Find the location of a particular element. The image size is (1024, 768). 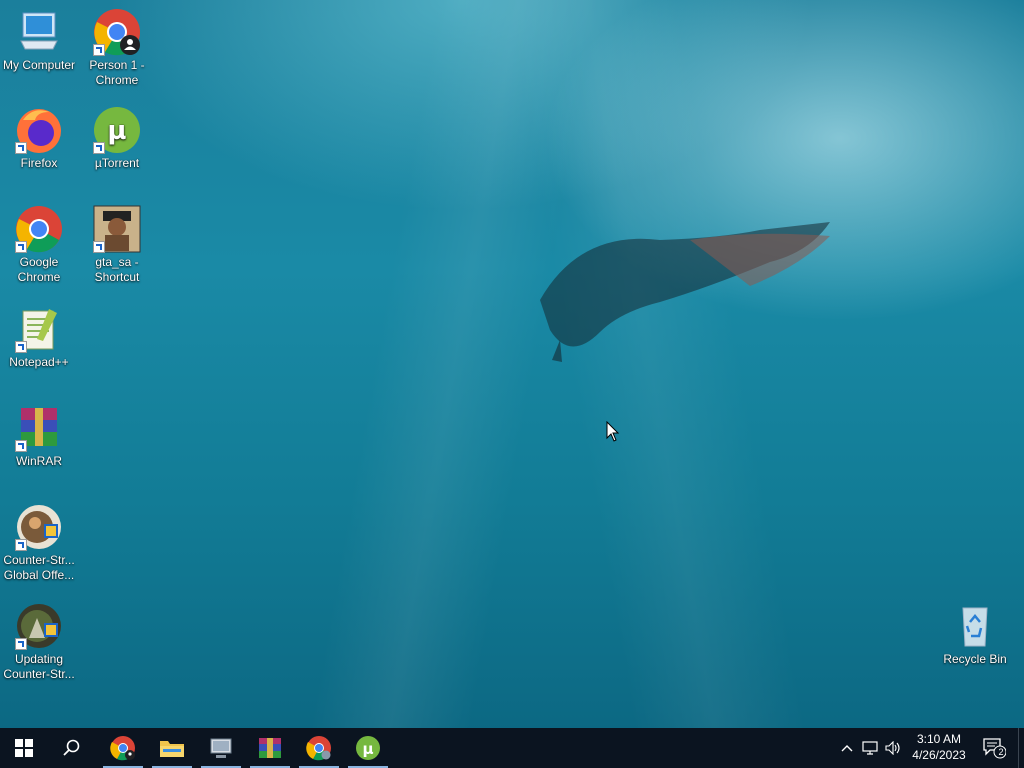

chrome-taskbar is located at coordinates (319, 748).